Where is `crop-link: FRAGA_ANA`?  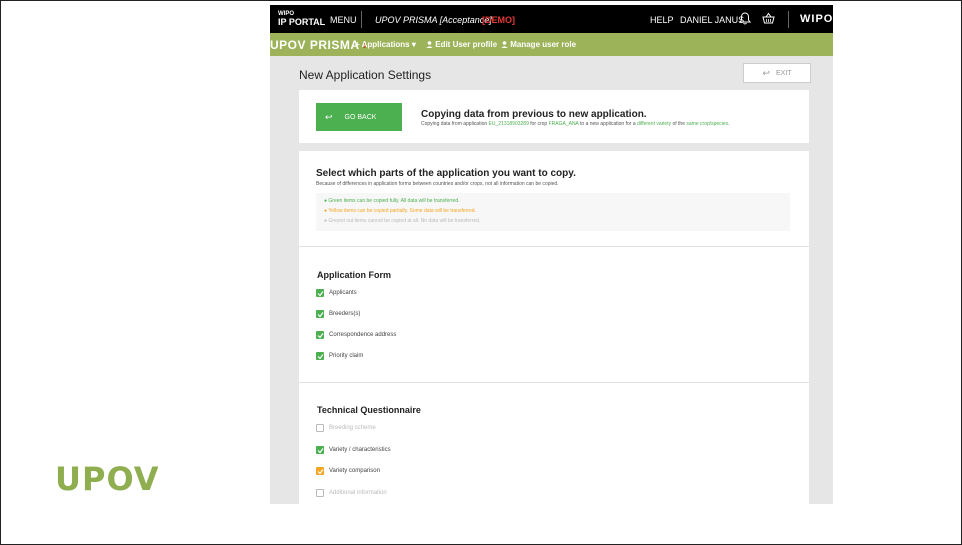 crop-link: FRAGA_ANA is located at coordinates (564, 124).